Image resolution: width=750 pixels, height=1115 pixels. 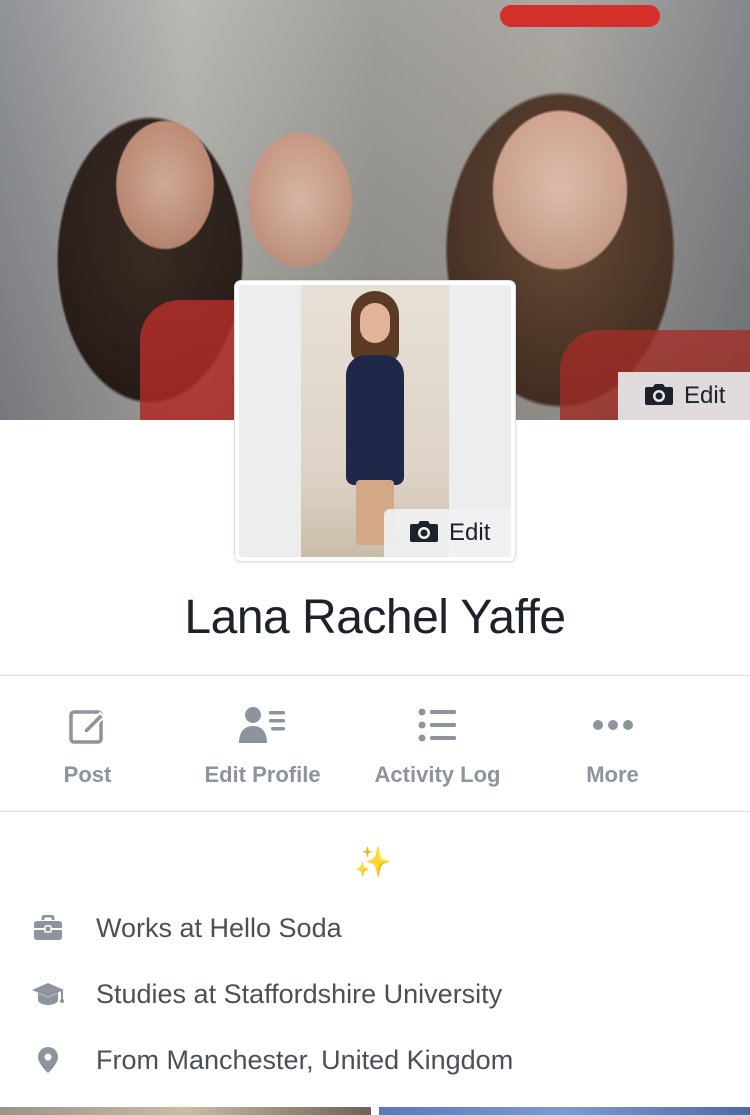 I want to click on intro-education-text: Studies at Staffordshire University, so click(x=299, y=993).